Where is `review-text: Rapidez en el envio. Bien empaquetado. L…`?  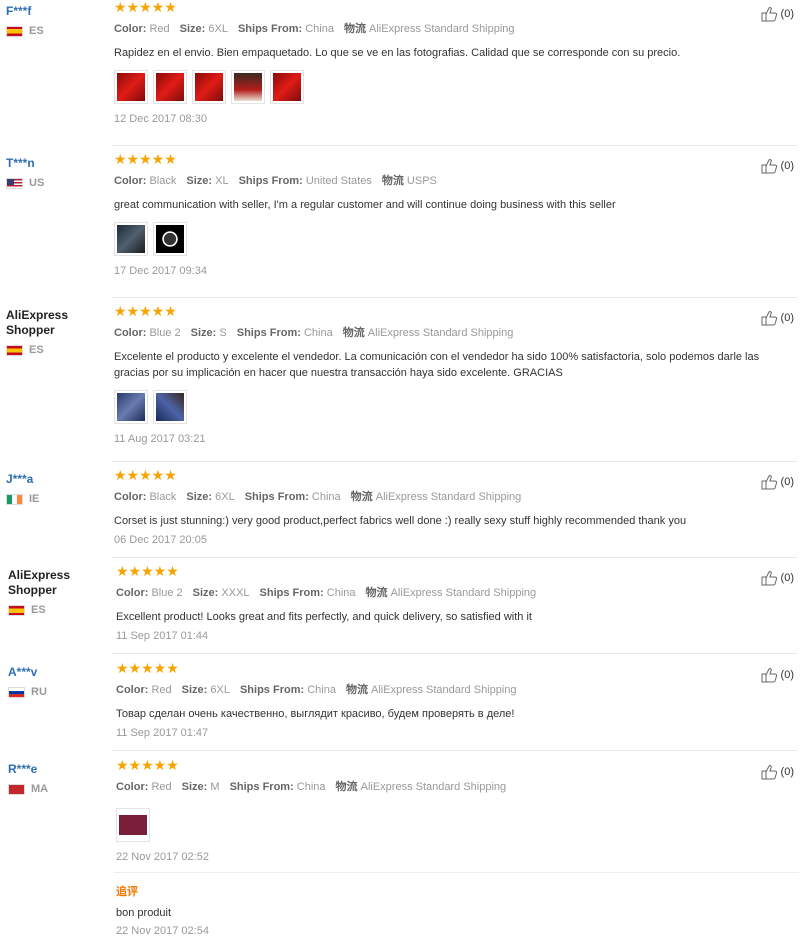
review-text: Rapidez en el envio. Bien empaquetado. L… is located at coordinates (397, 53).